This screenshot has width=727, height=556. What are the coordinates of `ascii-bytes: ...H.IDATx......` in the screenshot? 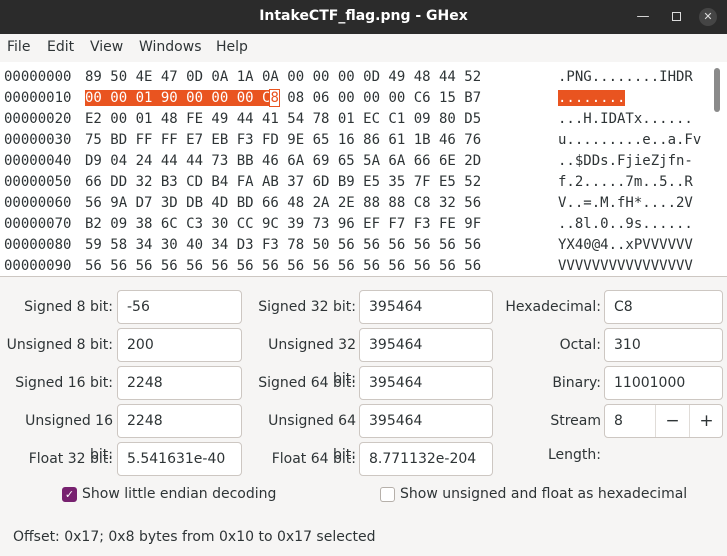 It's located at (625, 119).